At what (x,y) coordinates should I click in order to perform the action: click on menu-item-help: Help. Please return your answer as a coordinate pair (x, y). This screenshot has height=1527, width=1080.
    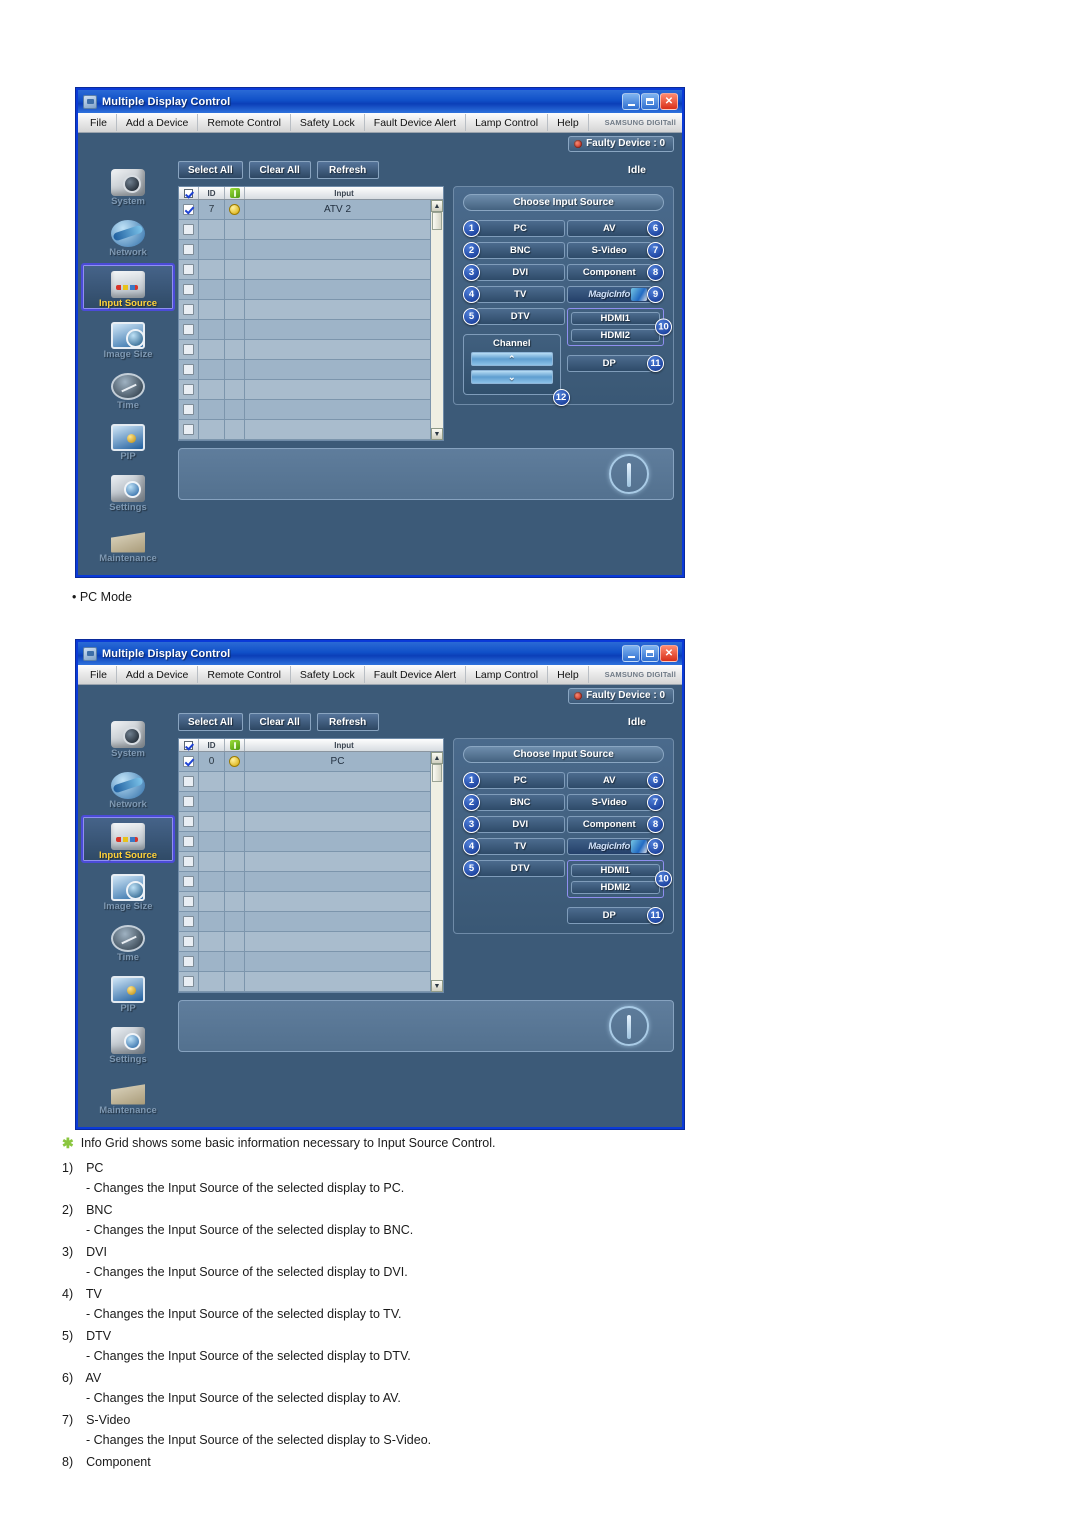
    Looking at the image, I should click on (568, 122).